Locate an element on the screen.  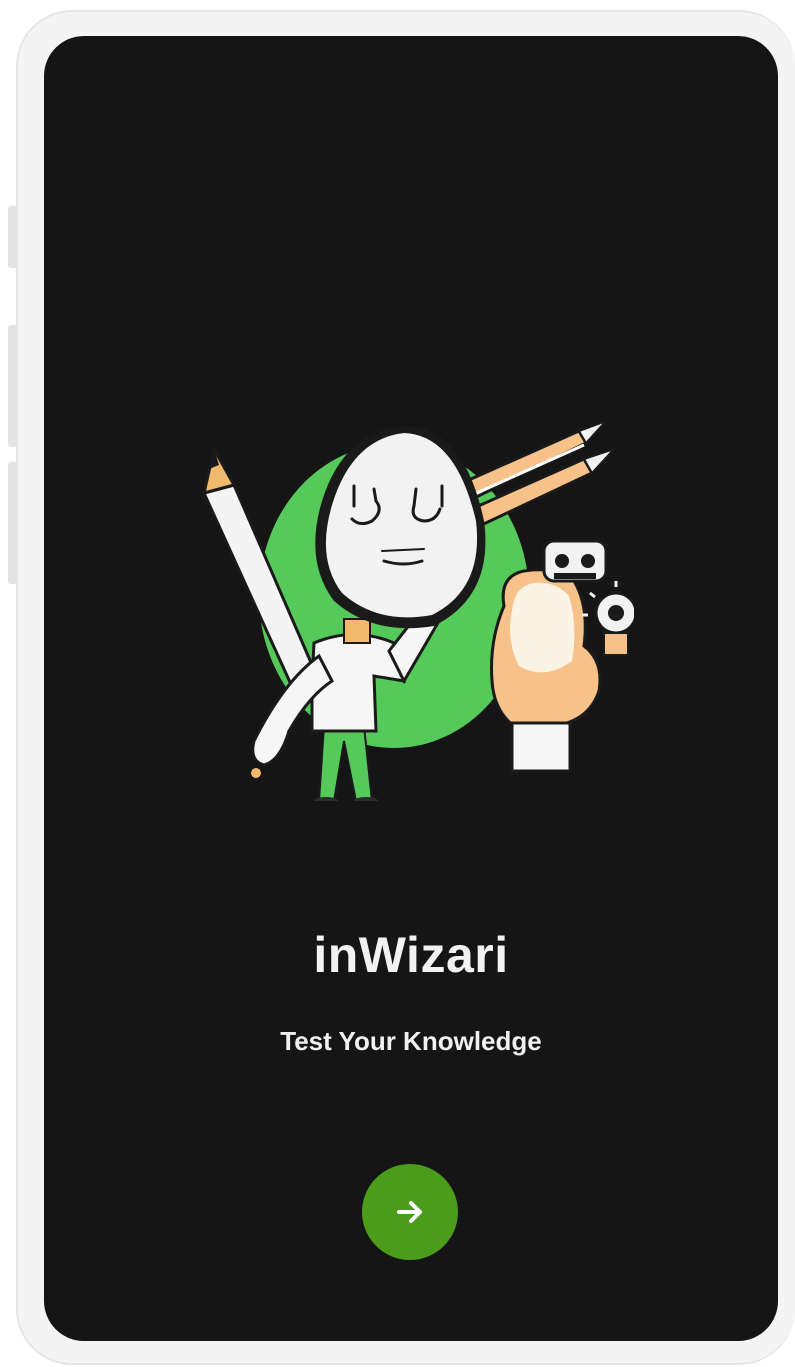
app-title: inWizari is located at coordinates (411, 955).